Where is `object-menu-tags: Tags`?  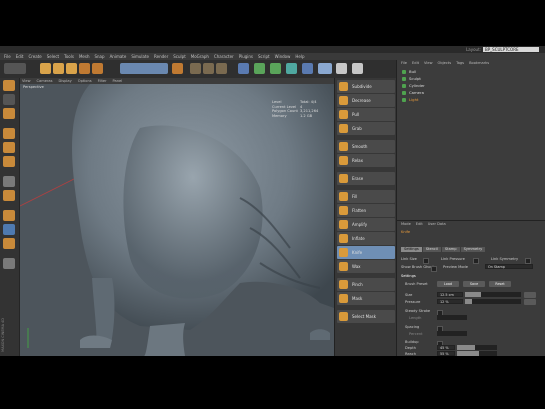 object-menu-tags: Tags is located at coordinates (460, 63).